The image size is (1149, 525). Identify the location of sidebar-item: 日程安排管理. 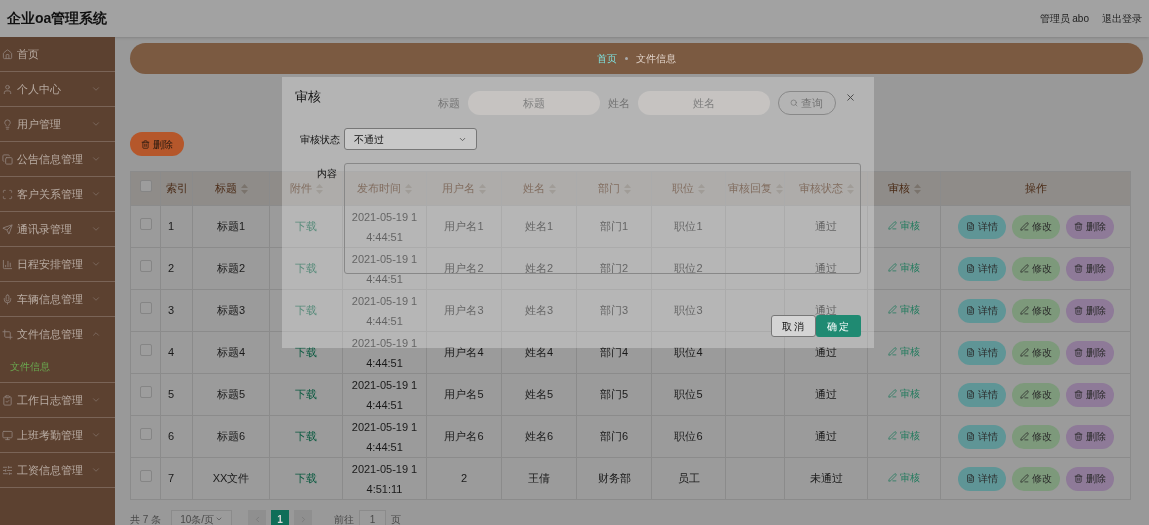
(57, 264).